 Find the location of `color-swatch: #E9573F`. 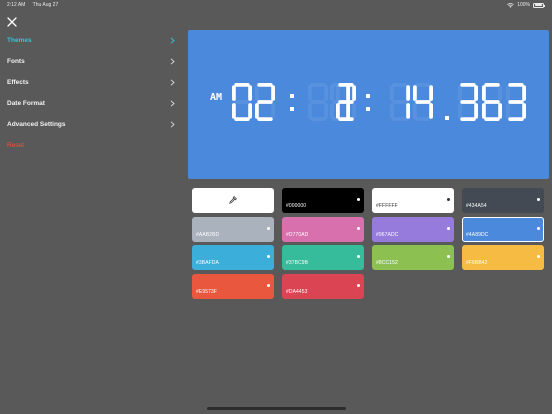

color-swatch: #E9573F is located at coordinates (233, 286).